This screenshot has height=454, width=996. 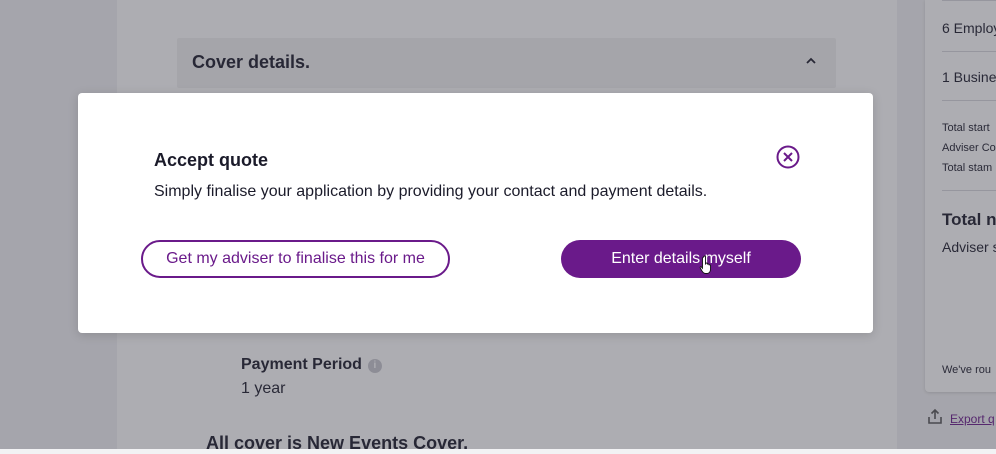 What do you see at coordinates (295, 259) in the screenshot?
I see `adviser-finalise-button: Get my adviser to finalise this for me` at bounding box center [295, 259].